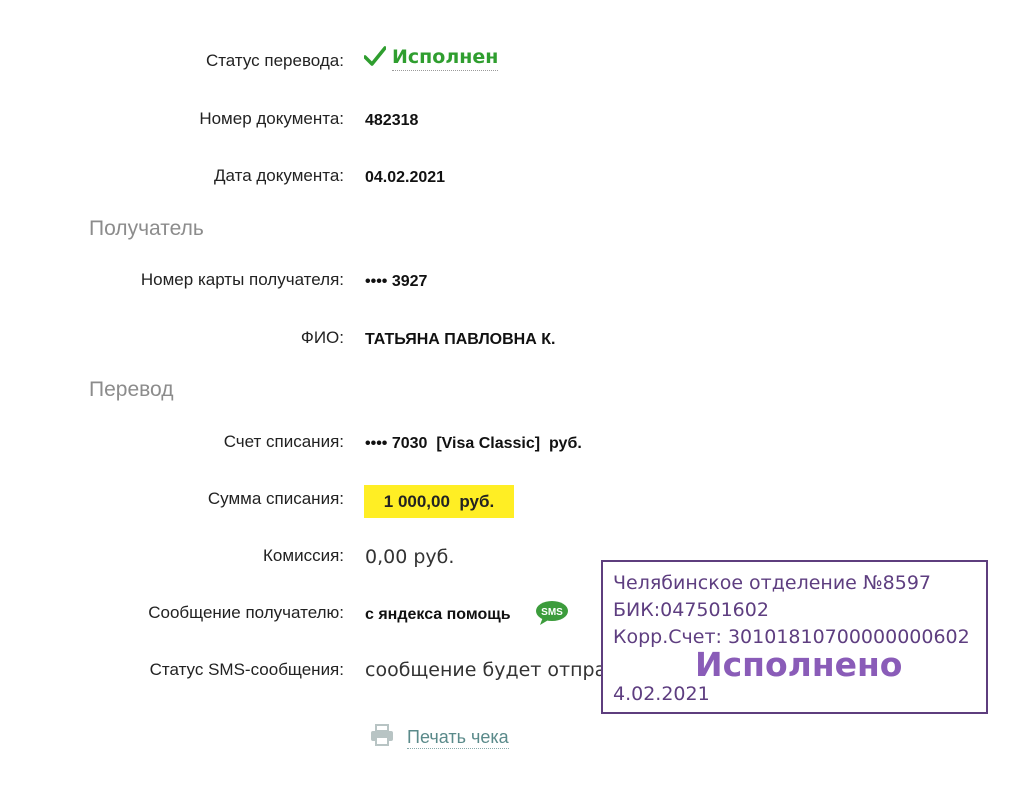 This screenshot has height=790, width=1011. What do you see at coordinates (458, 738) in the screenshot?
I see `print-receipt-label: Печать чека` at bounding box center [458, 738].